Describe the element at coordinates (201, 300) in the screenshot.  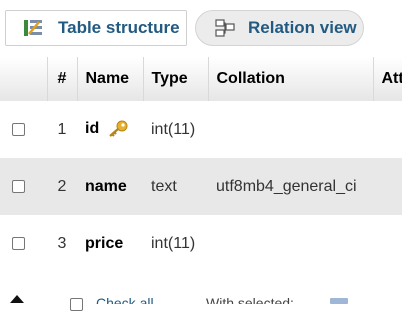
I see `bulk-actions-bar: Check all With selected:` at that location.